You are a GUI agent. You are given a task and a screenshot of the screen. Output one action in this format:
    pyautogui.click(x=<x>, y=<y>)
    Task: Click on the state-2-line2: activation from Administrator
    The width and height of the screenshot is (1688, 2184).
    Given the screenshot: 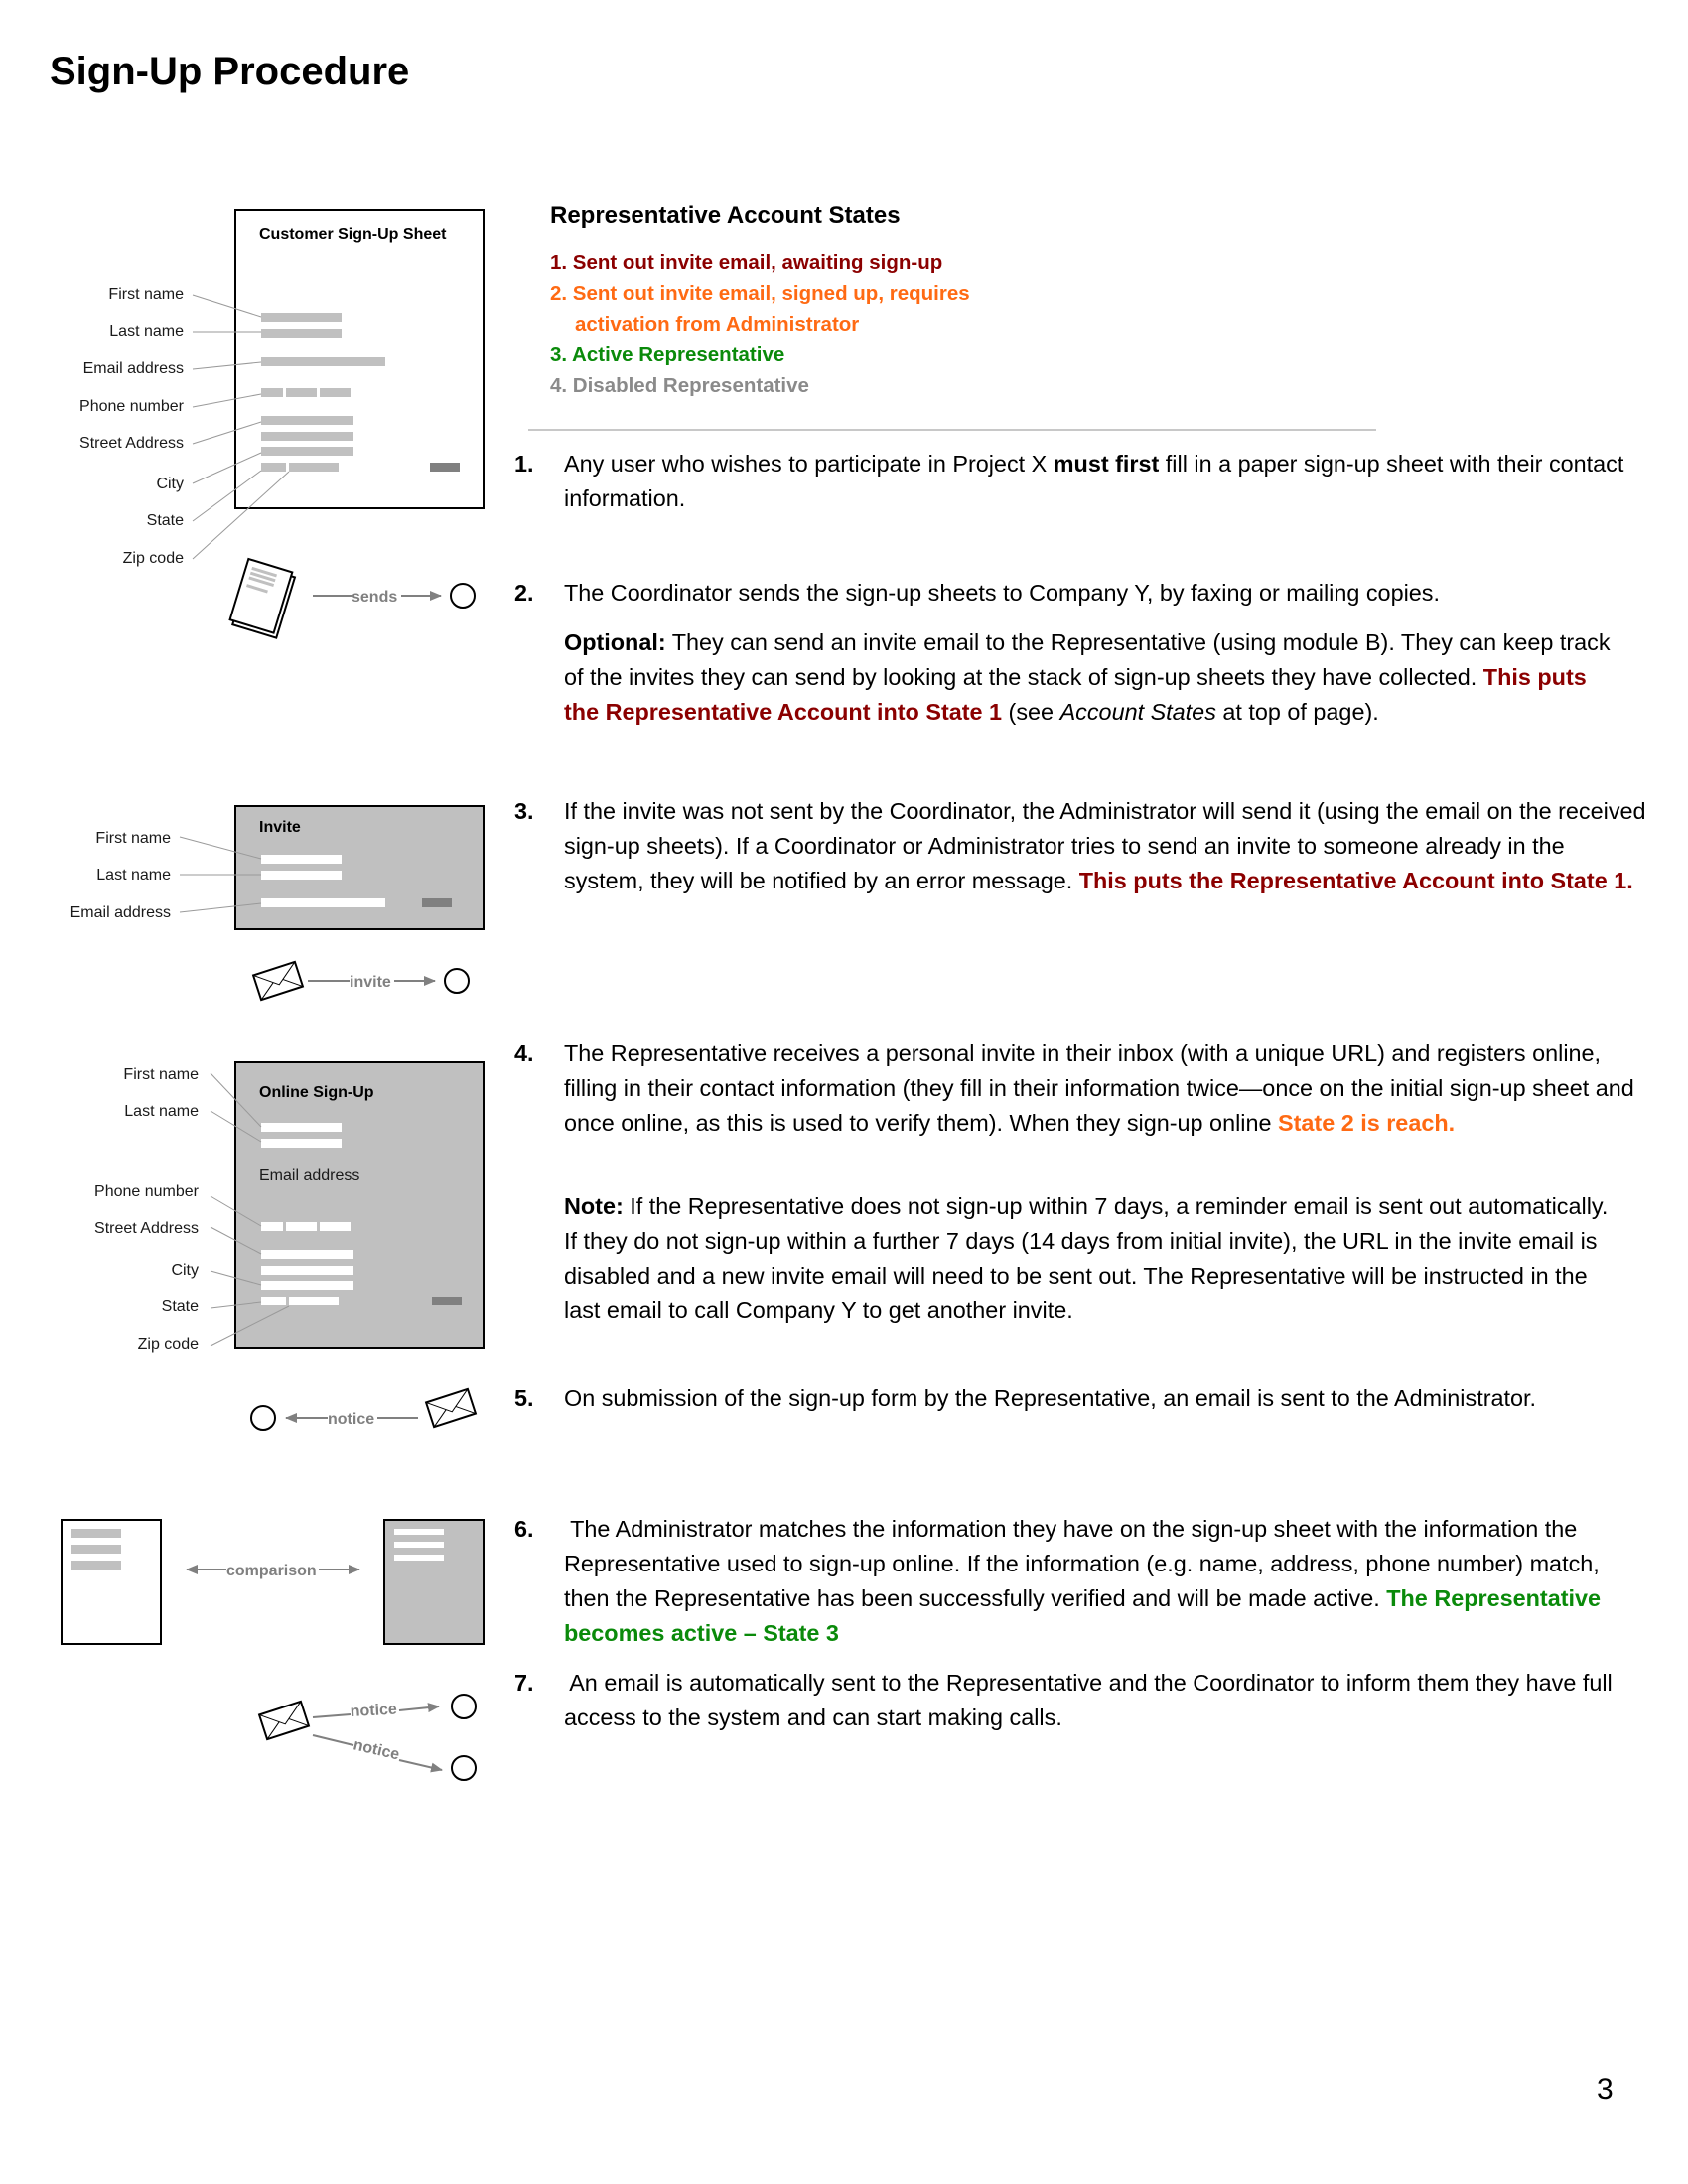 What is the action you would take?
    pyautogui.click(x=717, y=324)
    